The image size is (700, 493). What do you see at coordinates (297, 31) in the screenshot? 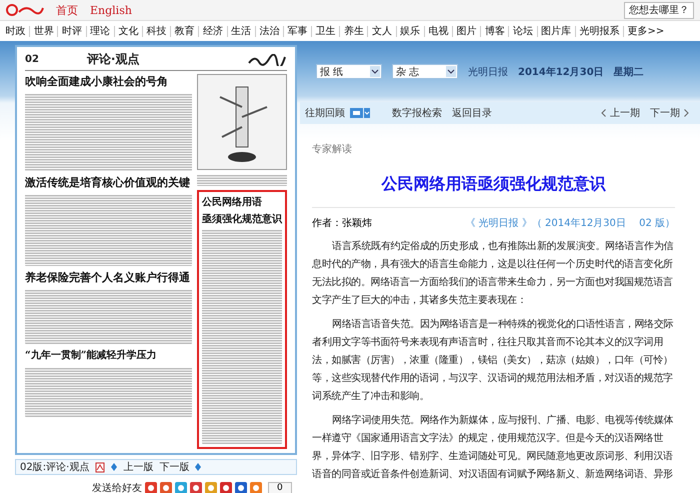
I see `nav-link: 军事` at bounding box center [297, 31].